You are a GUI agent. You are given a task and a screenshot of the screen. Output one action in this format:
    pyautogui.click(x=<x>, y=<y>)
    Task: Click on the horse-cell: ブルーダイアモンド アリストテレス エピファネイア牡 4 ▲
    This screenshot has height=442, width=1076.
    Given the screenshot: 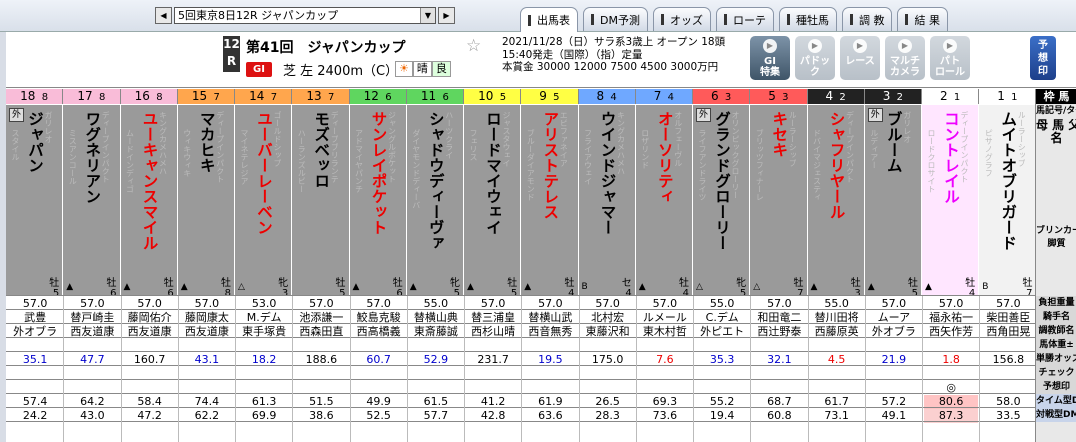 What is the action you would take?
    pyautogui.click(x=549, y=202)
    